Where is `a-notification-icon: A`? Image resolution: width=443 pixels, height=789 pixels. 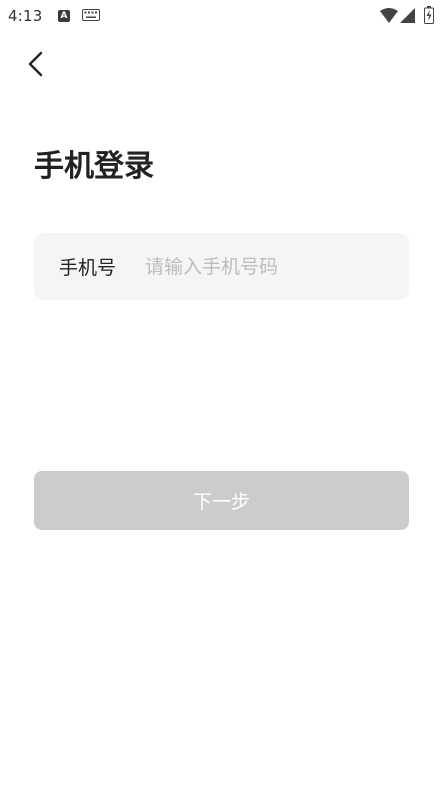 a-notification-icon: A is located at coordinates (64, 16).